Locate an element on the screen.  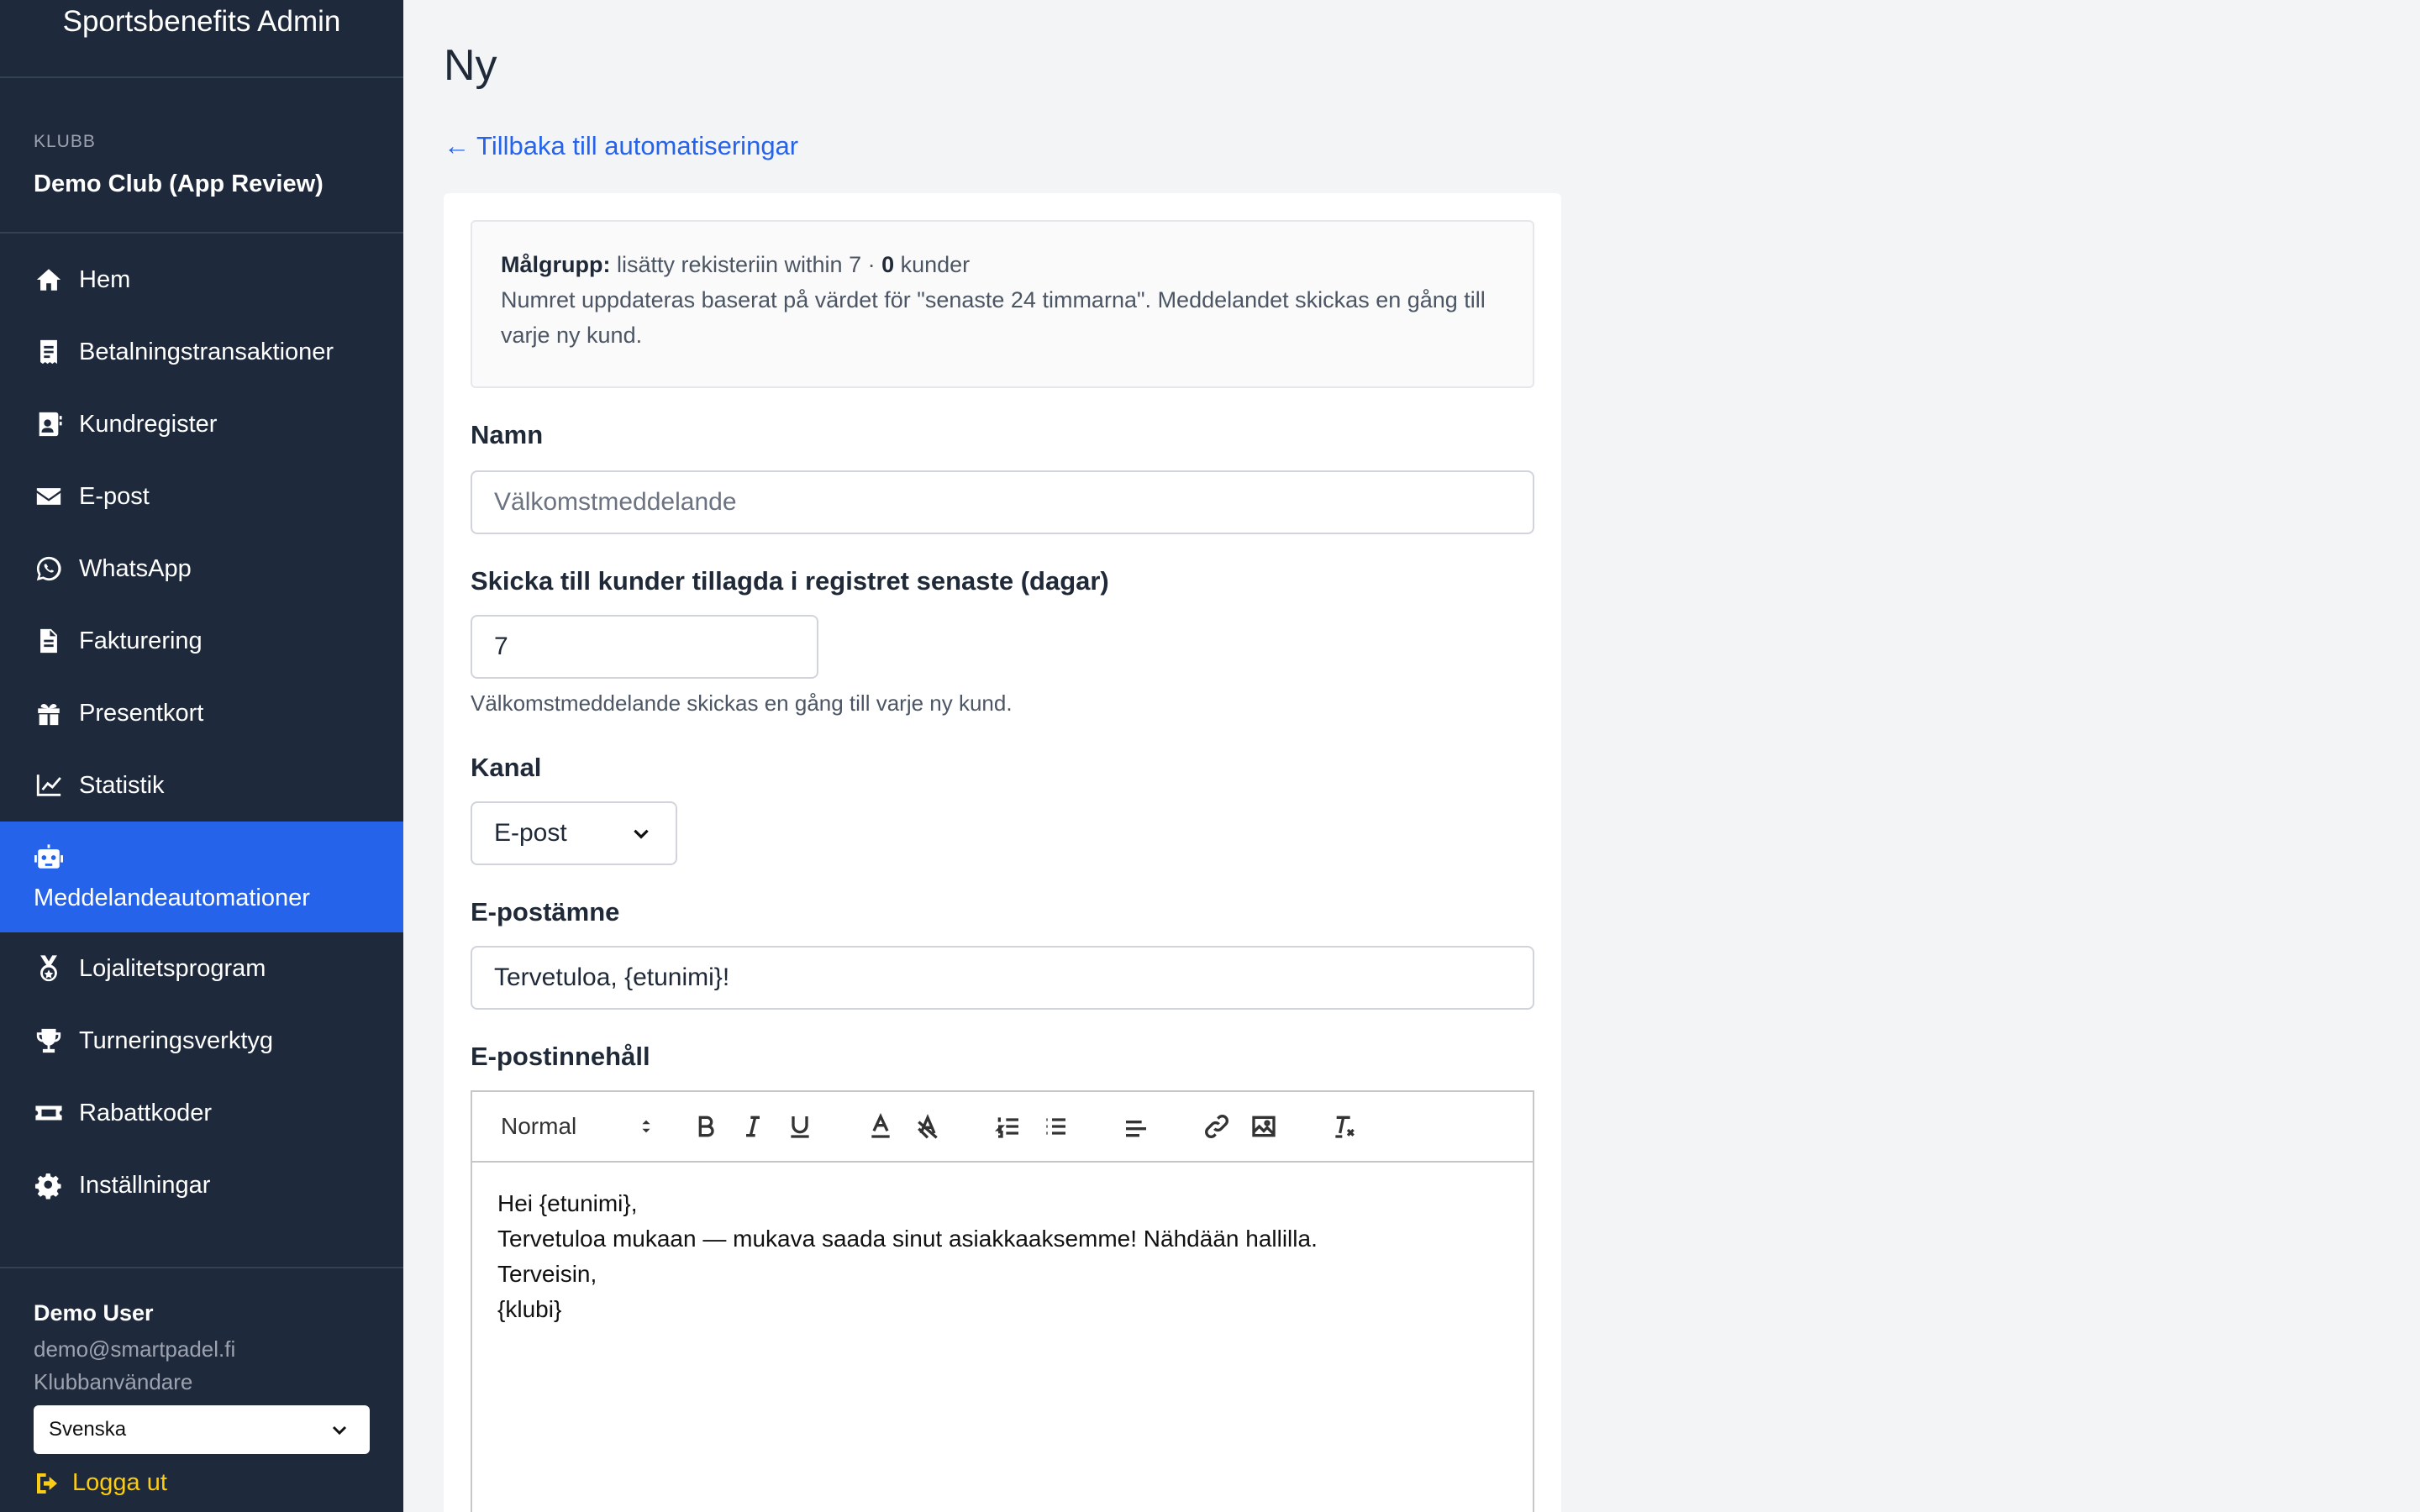
channel-label: Kanal is located at coordinates (507, 767).